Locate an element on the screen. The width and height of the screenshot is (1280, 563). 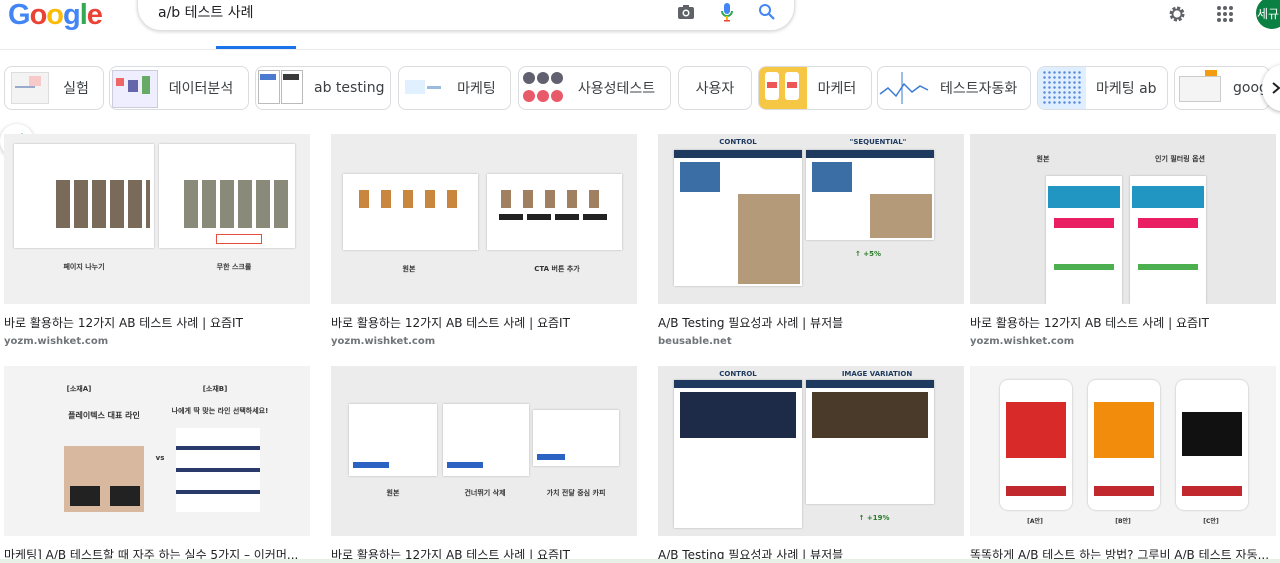
image-caption-mid: 건너뛰기 삭제 is located at coordinates (485, 493).